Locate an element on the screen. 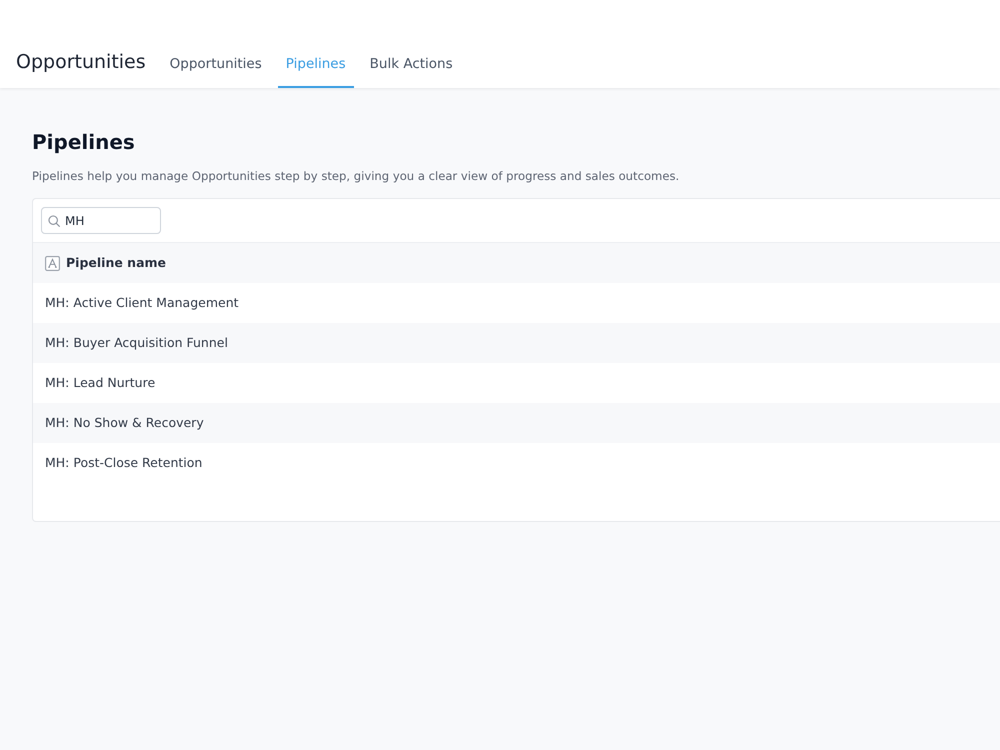 Image resolution: width=1000 pixels, height=750 pixels. pipeline-row: MH: Active Client Management is located at coordinates (516, 303).